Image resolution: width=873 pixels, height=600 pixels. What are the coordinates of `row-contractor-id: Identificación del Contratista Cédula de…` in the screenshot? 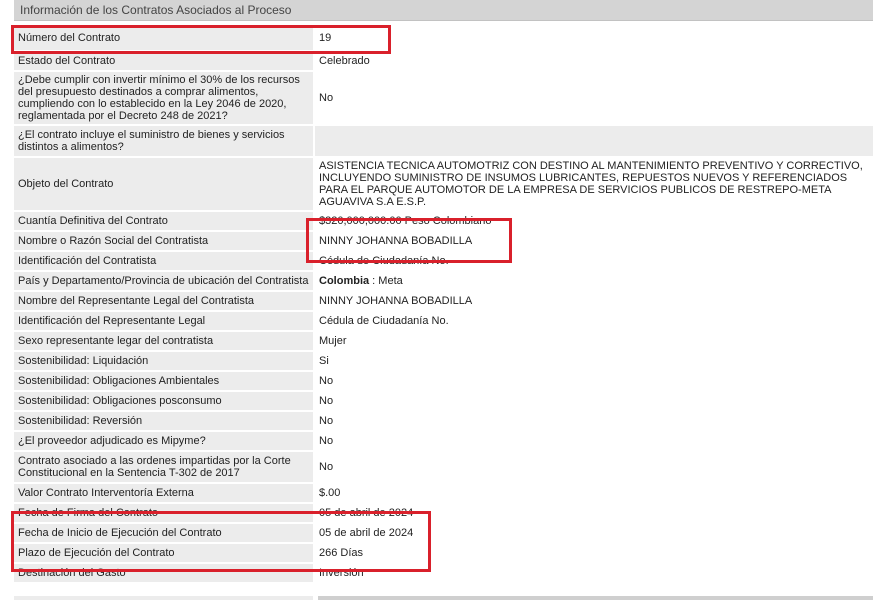 It's located at (443, 261).